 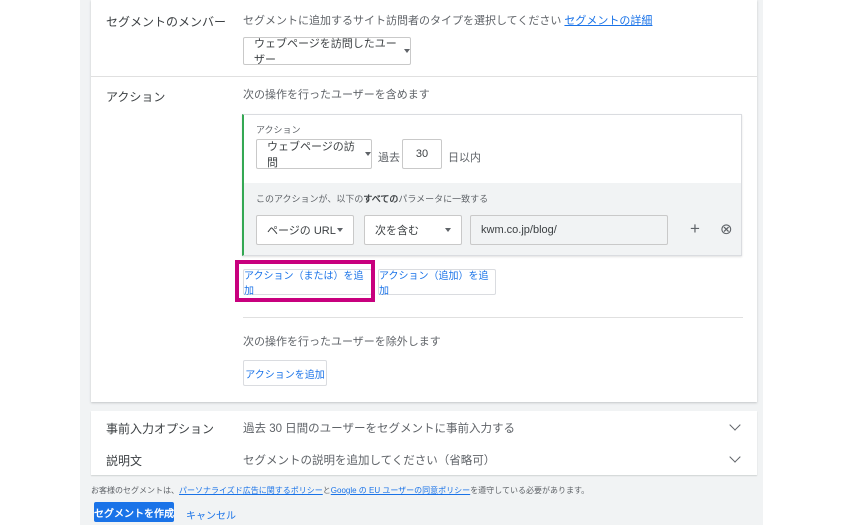 What do you see at coordinates (134, 512) in the screenshot?
I see `create-segment-button: セグメントを作成` at bounding box center [134, 512].